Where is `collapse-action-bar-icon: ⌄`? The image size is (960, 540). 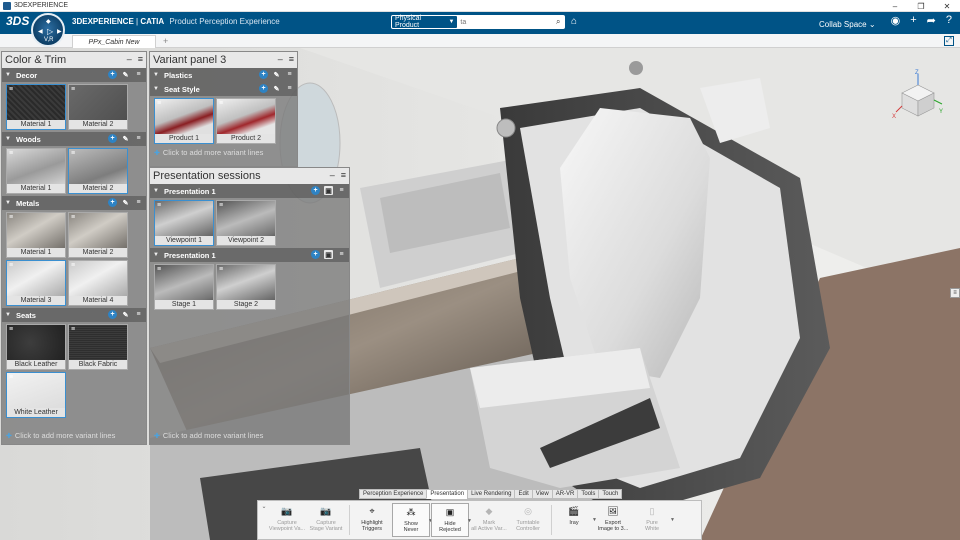 collapse-action-bar-icon: ⌄ is located at coordinates (264, 520).